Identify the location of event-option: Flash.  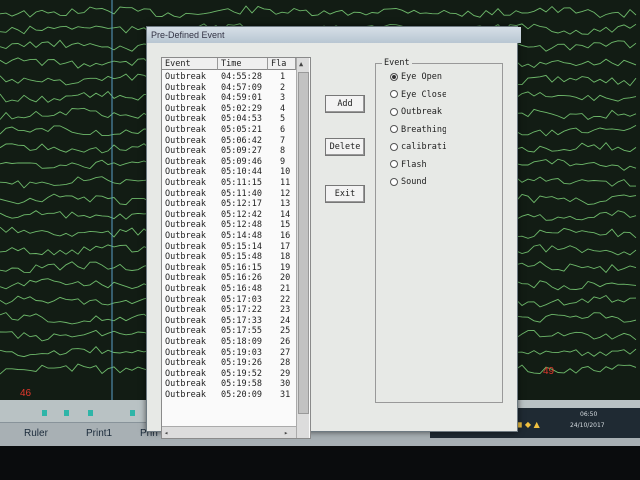
(418, 166).